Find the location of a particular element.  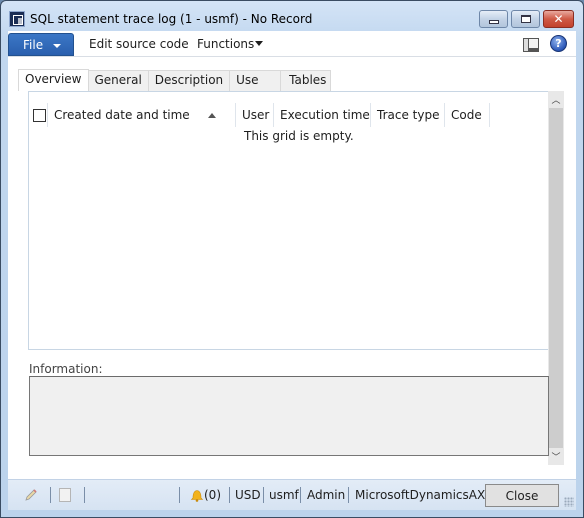

close-window-button: ✕ is located at coordinates (558, 19).